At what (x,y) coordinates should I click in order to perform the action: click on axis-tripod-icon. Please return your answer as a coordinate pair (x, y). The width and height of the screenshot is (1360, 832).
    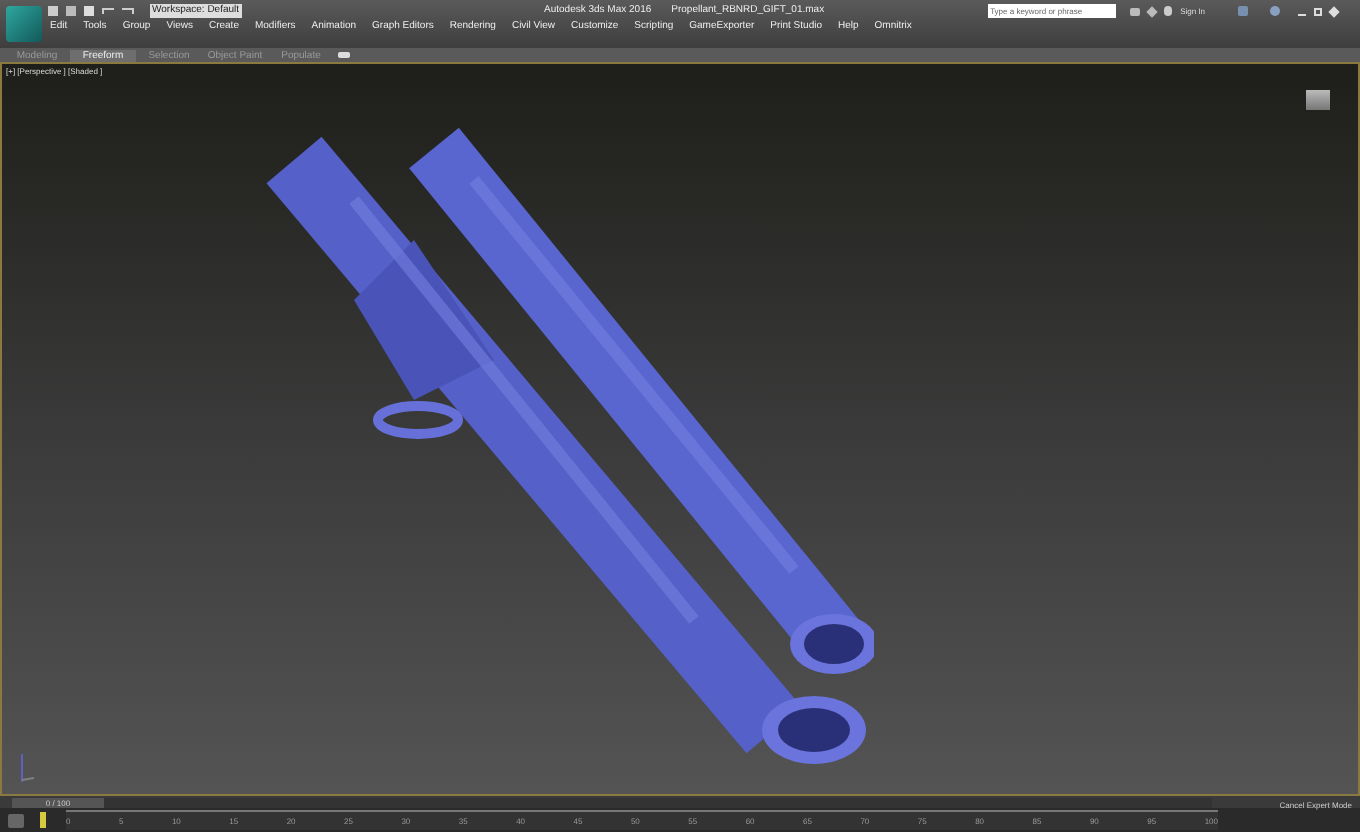
    Looking at the image, I should click on (26, 768).